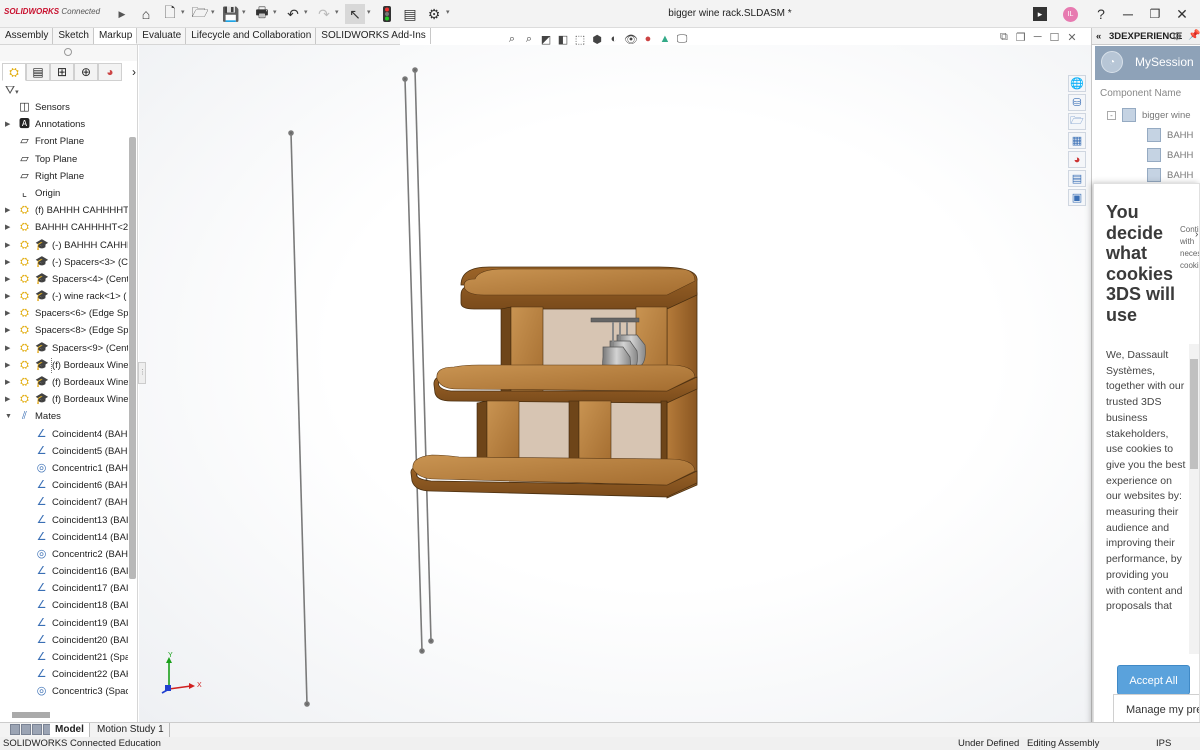  Describe the element at coordinates (1021, 37) in the screenshot. I see `viewport-restore-icon: ❐` at that location.